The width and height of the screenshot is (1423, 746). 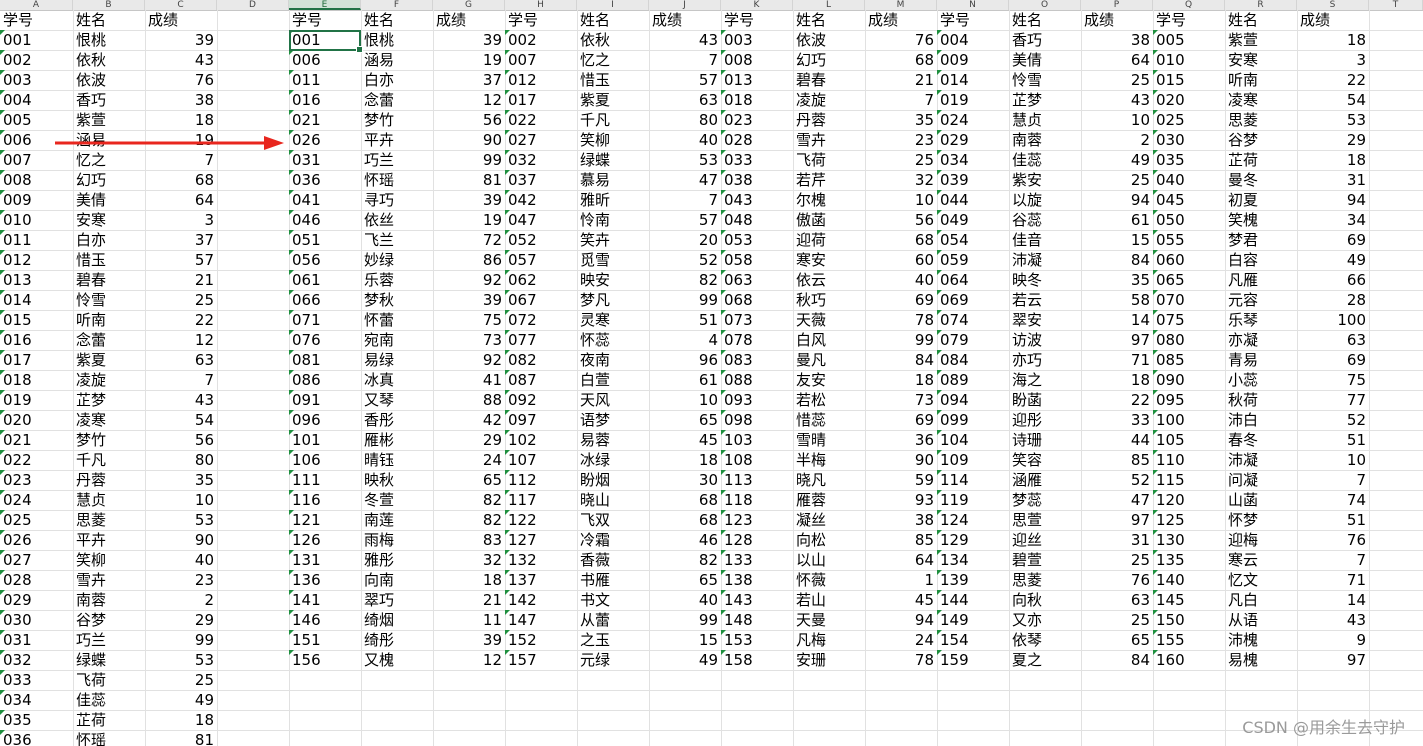 I want to click on block-2-score-cell: 80, so click(x=685, y=120).